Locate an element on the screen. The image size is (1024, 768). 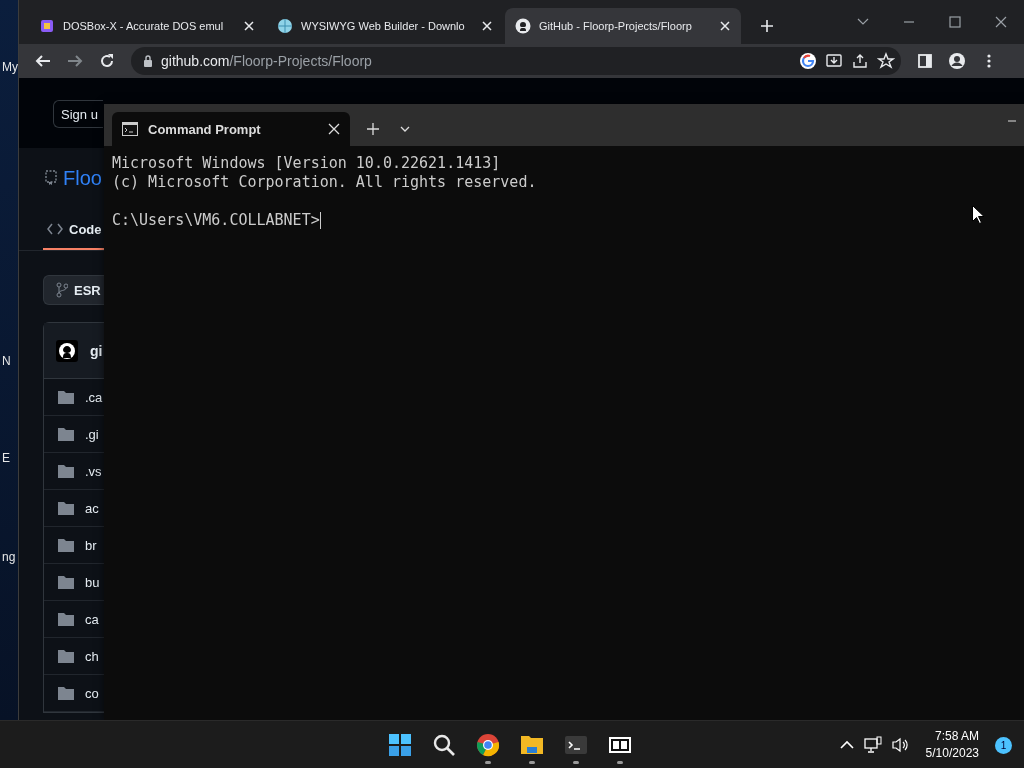
folder-name-link: co is located at coordinates (92, 693).